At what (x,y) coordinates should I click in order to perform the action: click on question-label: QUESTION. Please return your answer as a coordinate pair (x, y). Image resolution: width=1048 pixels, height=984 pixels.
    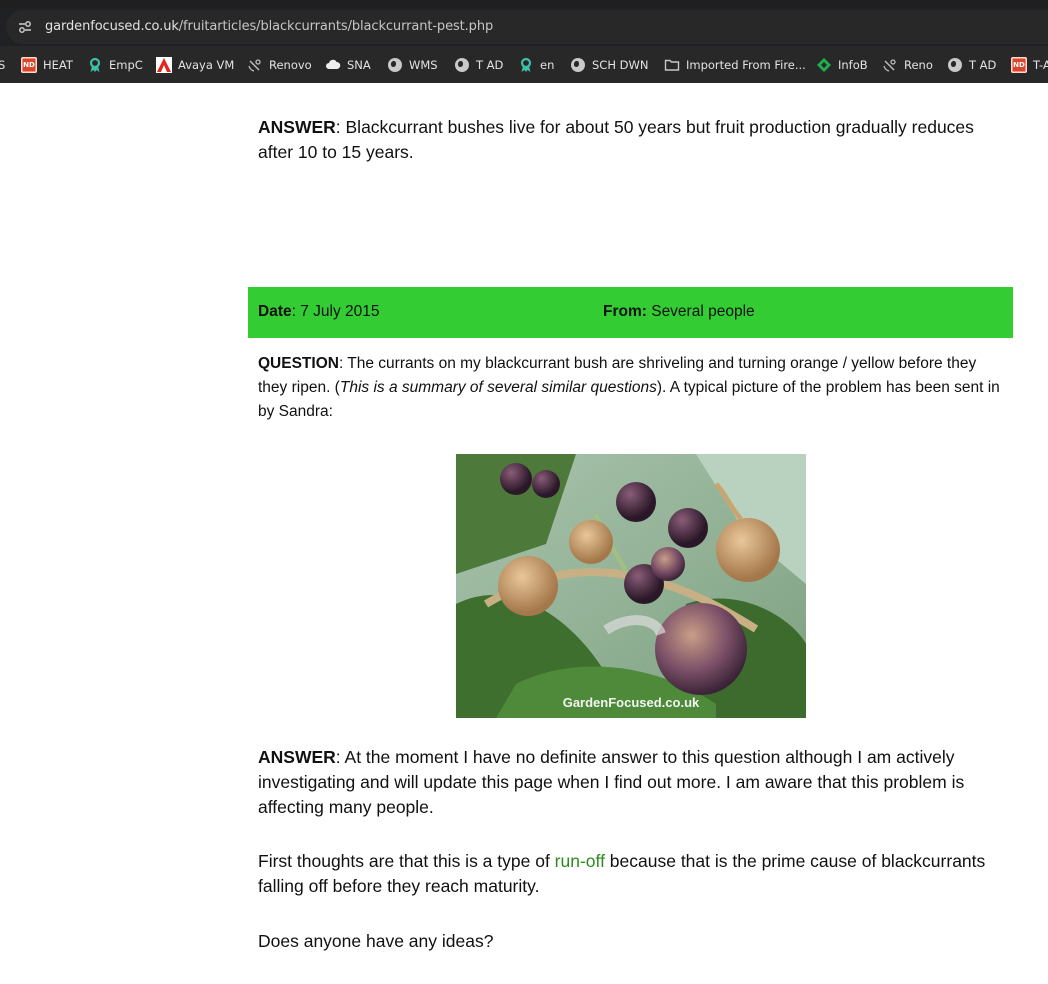
    Looking at the image, I should click on (298, 363).